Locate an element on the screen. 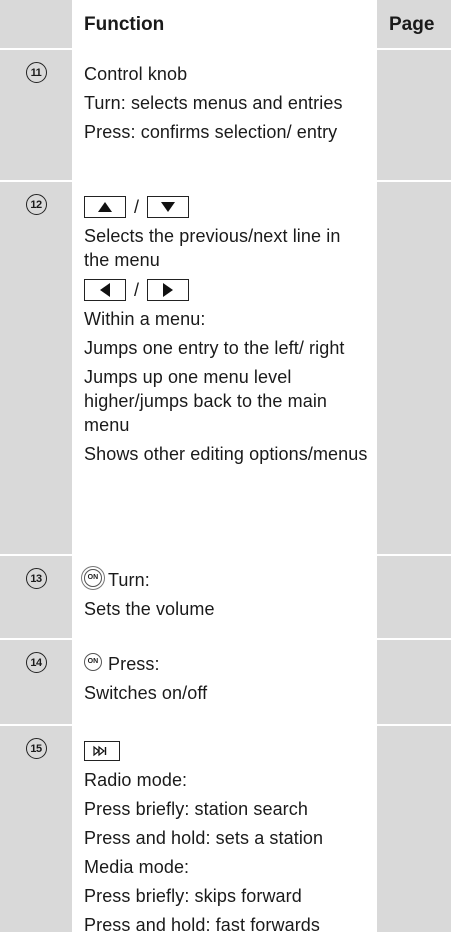  header-function: Function is located at coordinates (224, 24).